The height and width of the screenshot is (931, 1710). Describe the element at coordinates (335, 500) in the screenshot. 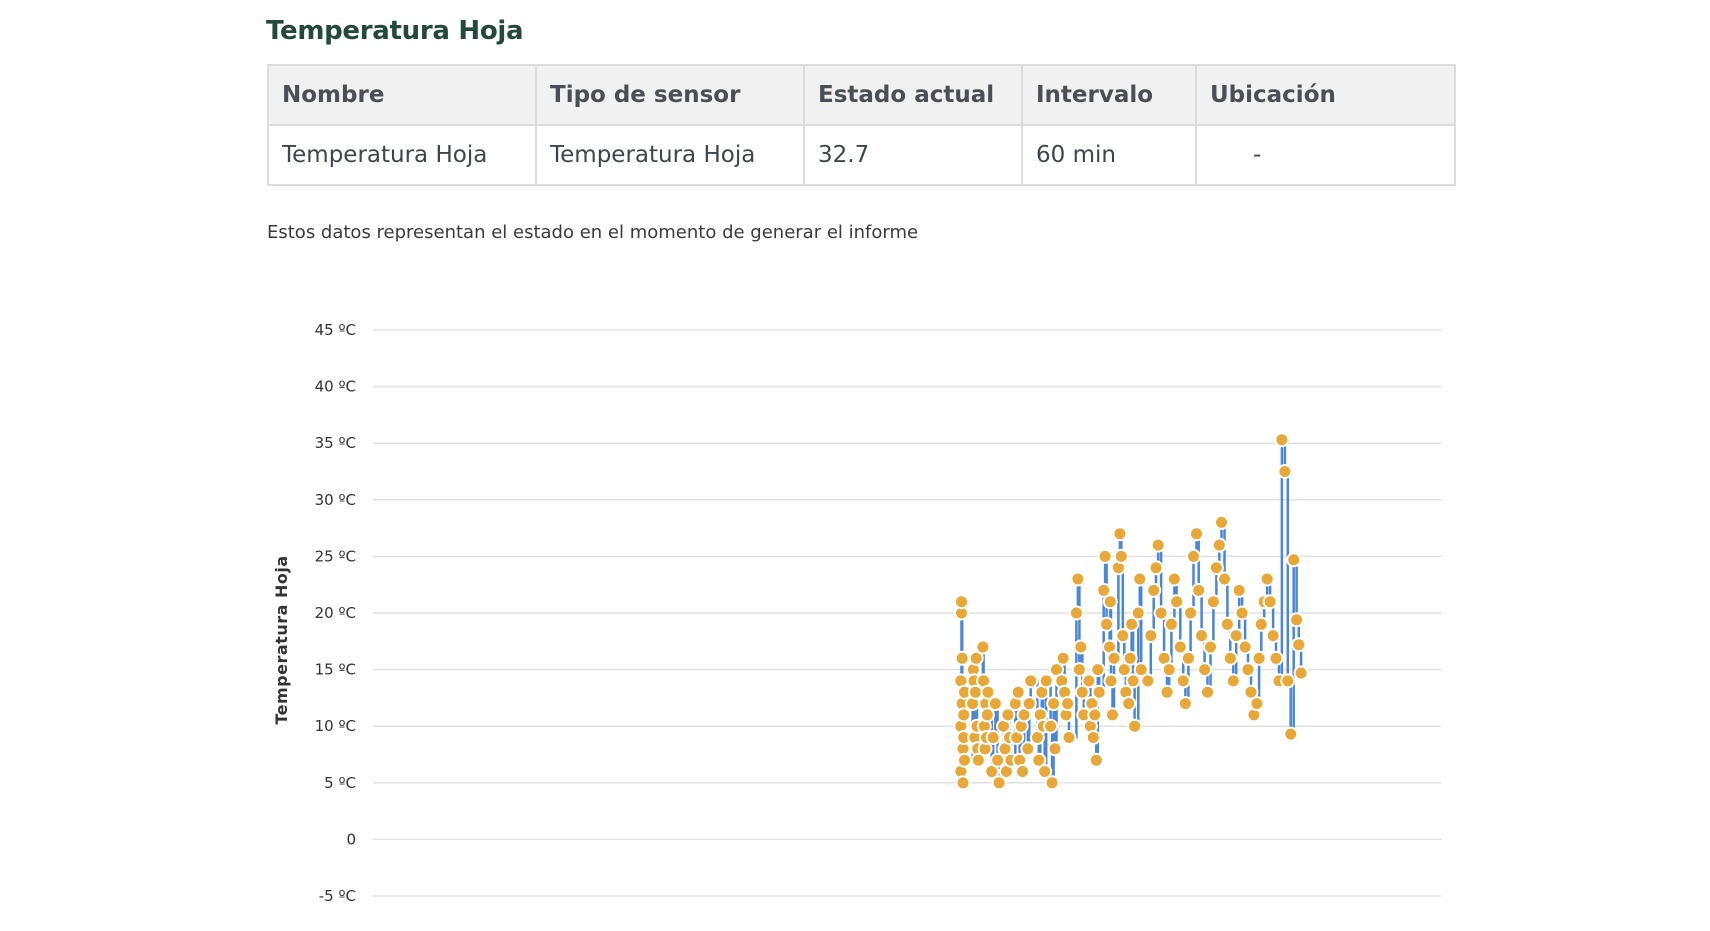

I see `y-tick-label: 30 ºC` at that location.